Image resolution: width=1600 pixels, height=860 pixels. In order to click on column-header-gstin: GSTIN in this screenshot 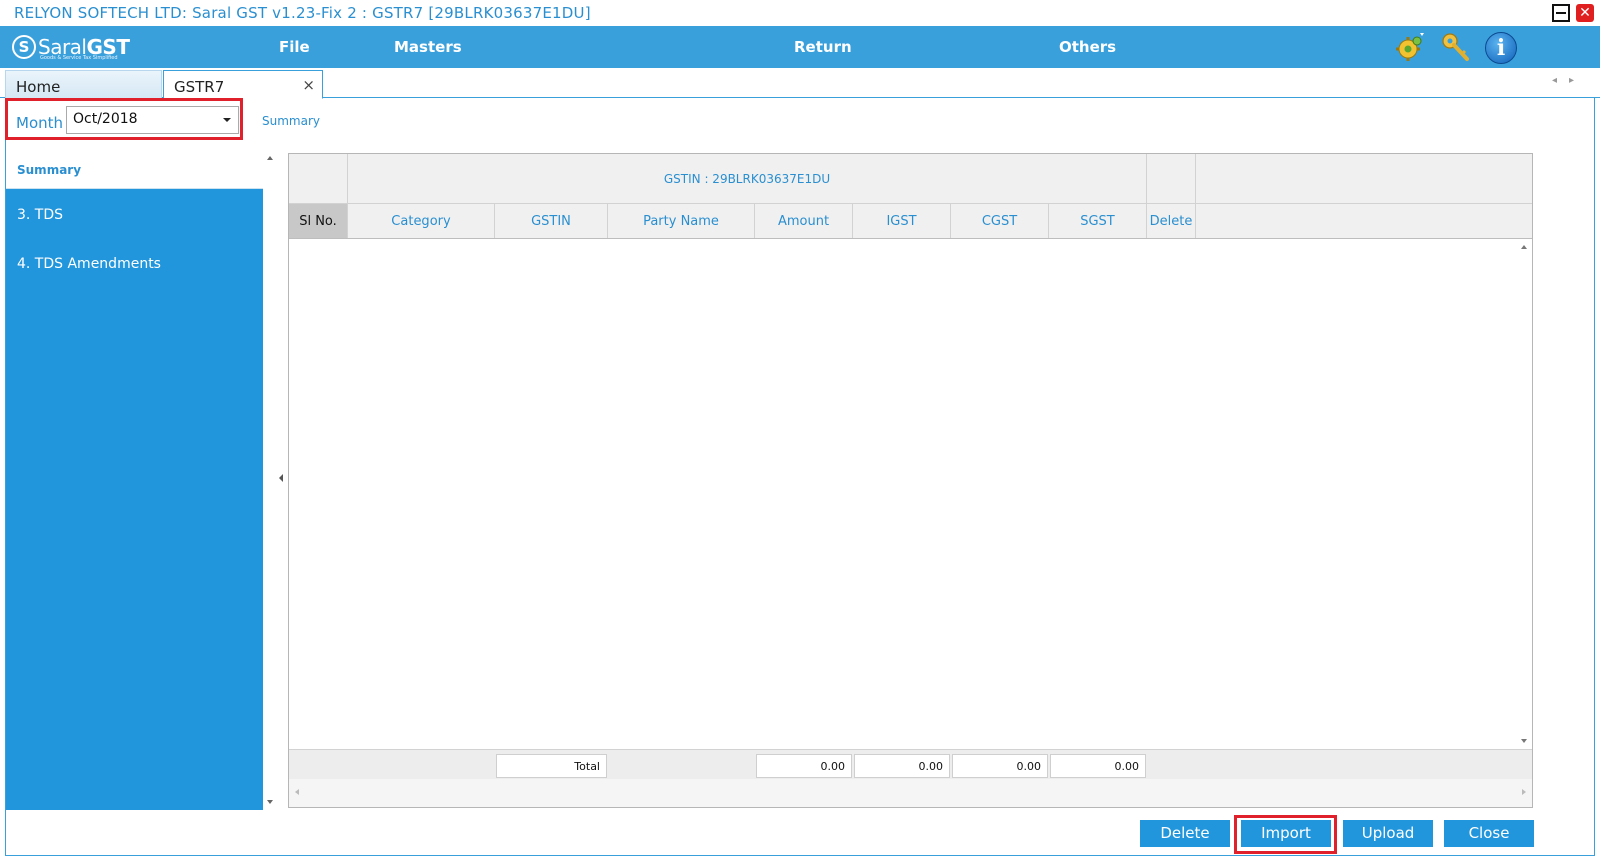, I will do `click(551, 221)`.